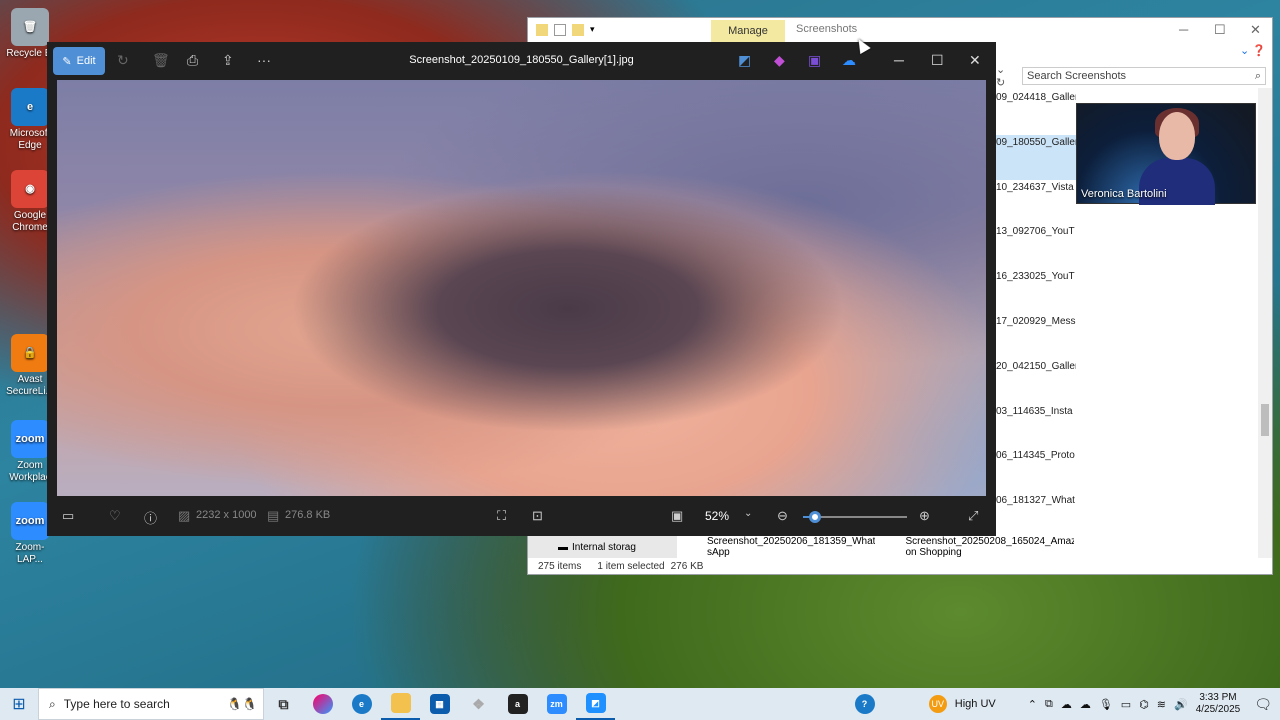 This screenshot has height=720, width=1280. Describe the element at coordinates (1085, 704) in the screenshot. I see `cloud-icon: ☁` at that location.